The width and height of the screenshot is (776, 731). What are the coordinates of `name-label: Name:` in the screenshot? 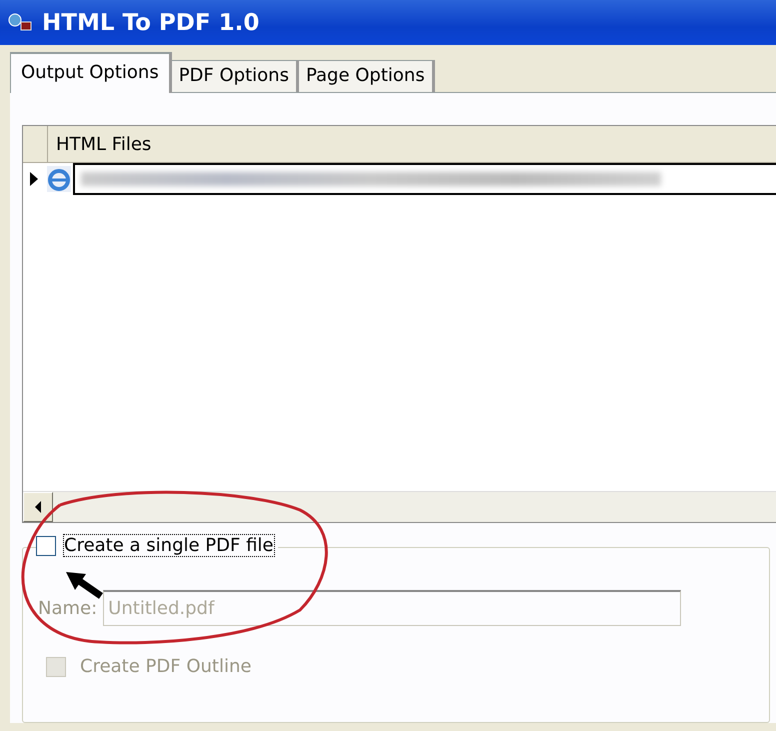 It's located at (68, 608).